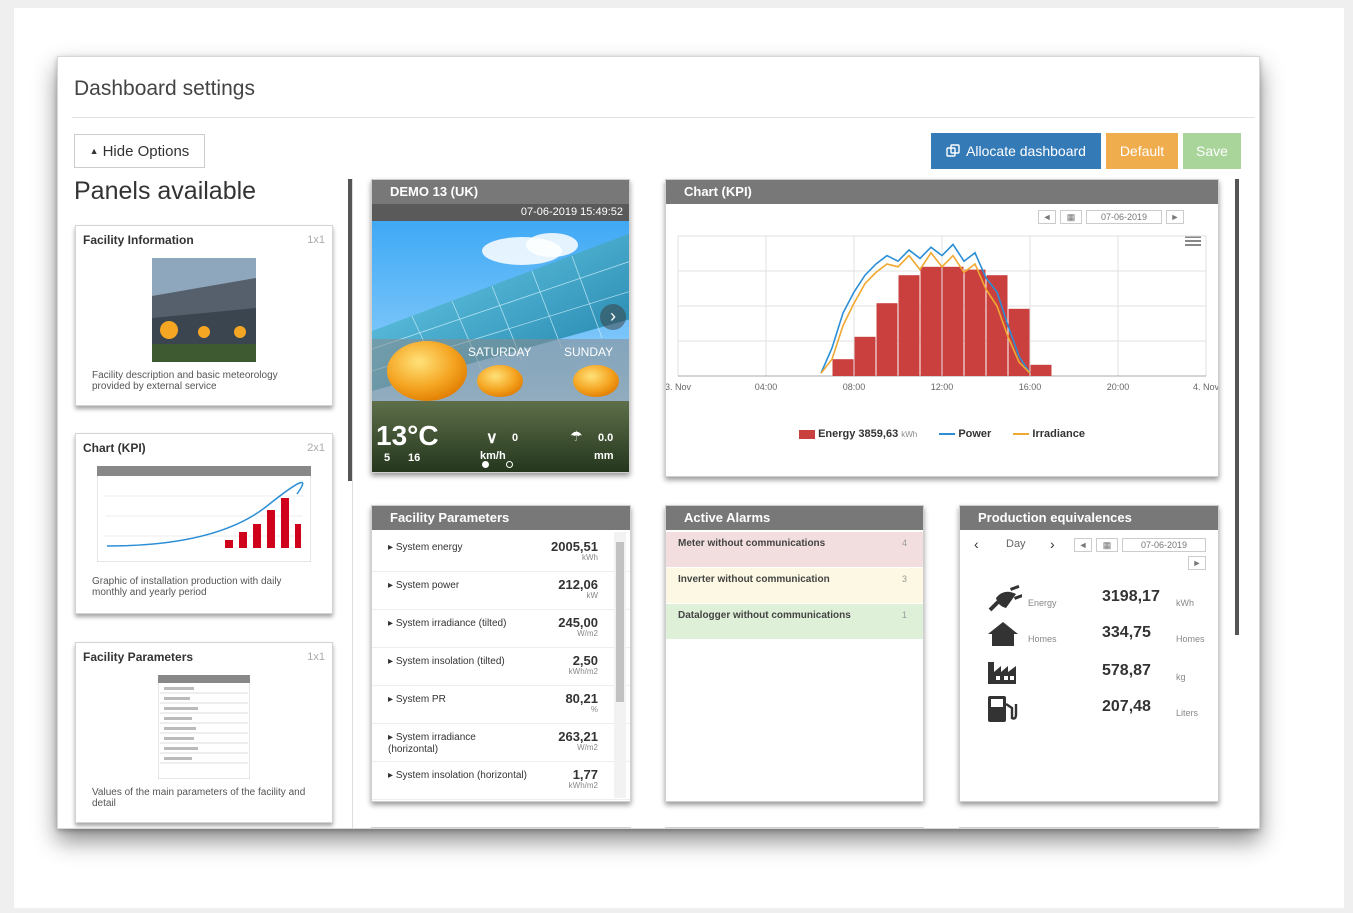 This screenshot has height=913, width=1353. I want to click on carousel-dot-active, so click(485, 464).